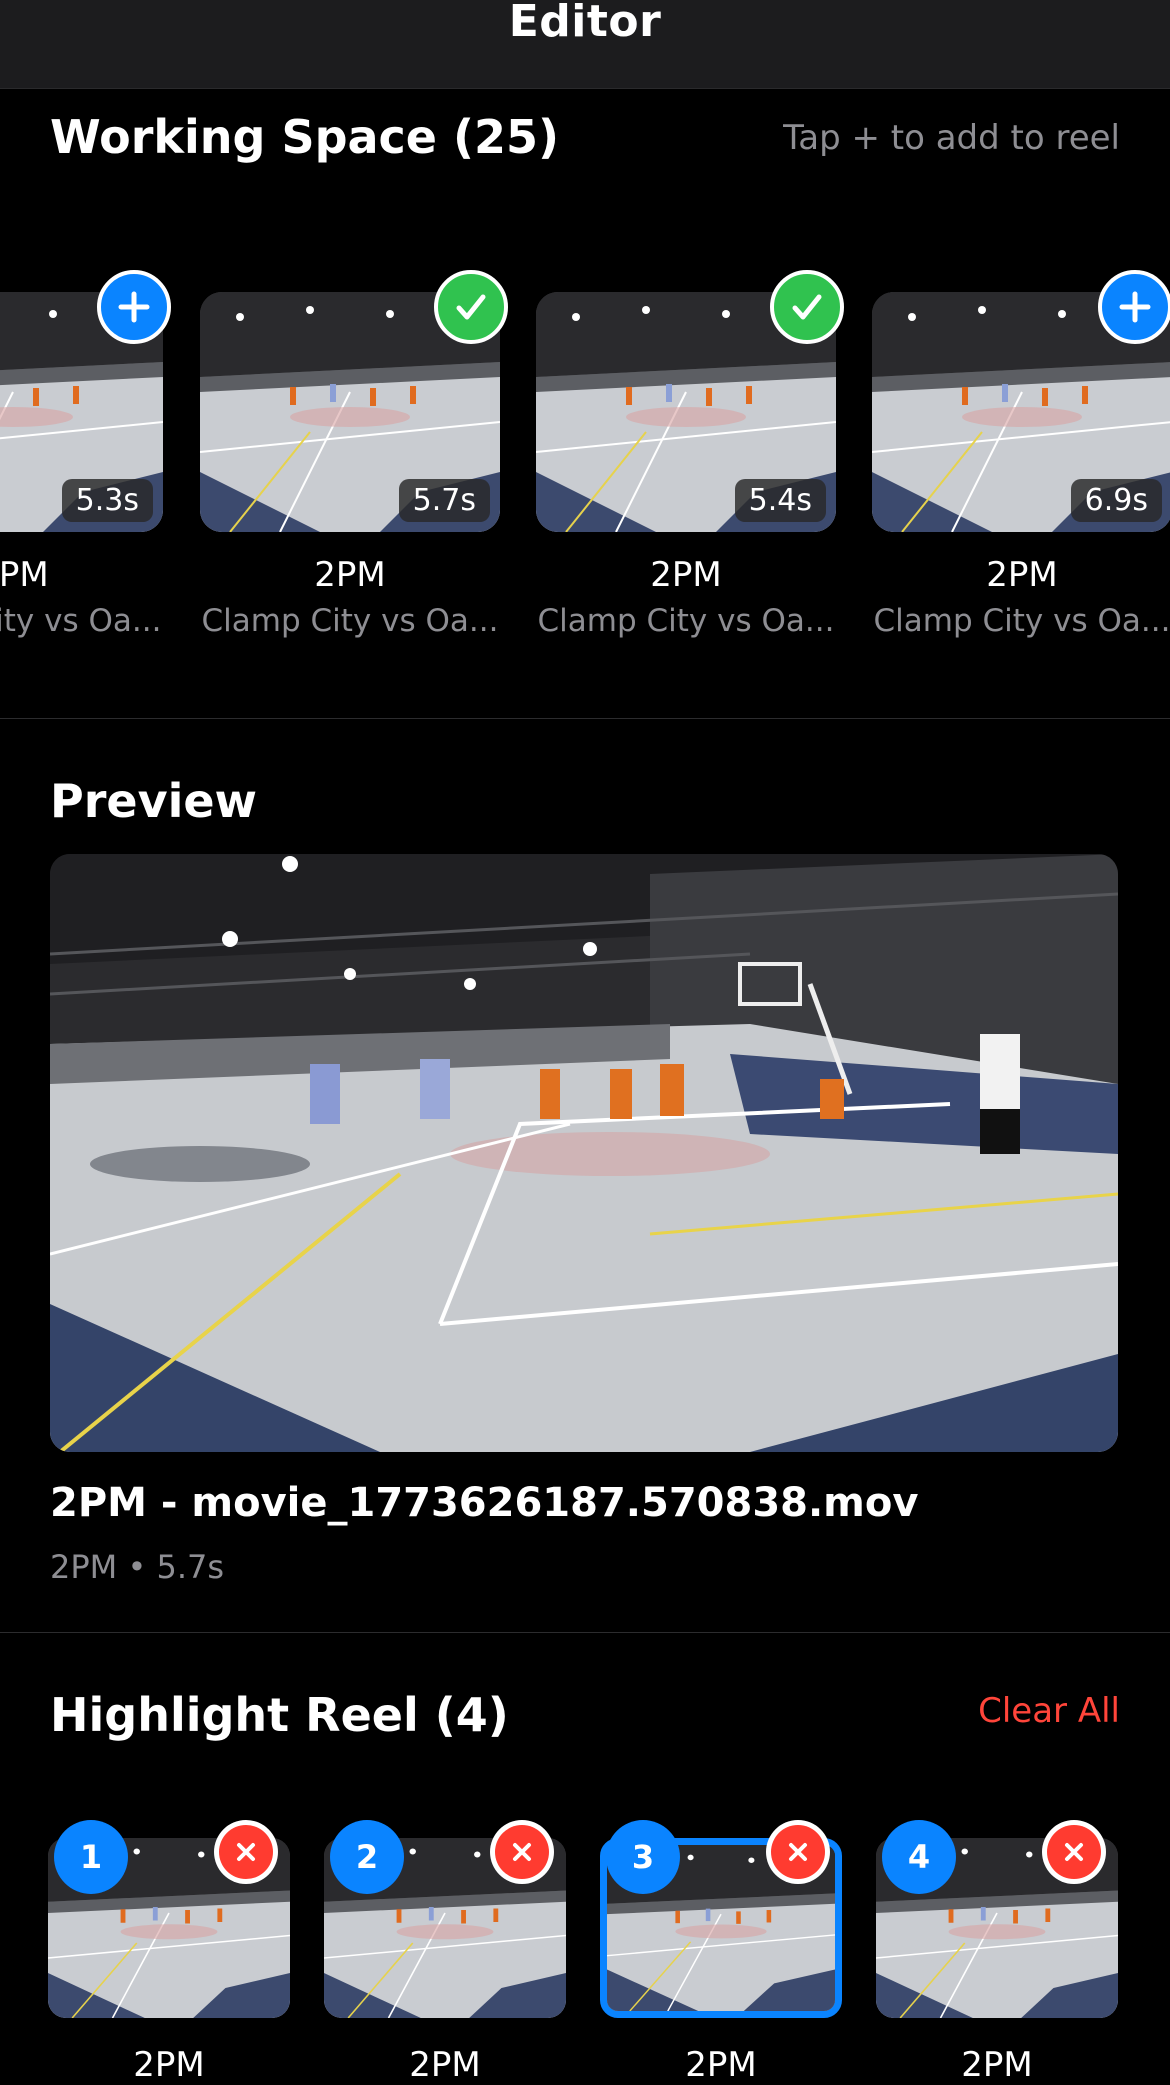 The height and width of the screenshot is (2085, 1170). Describe the element at coordinates (91, 1857) in the screenshot. I see `reel-order-badge: 1` at that location.